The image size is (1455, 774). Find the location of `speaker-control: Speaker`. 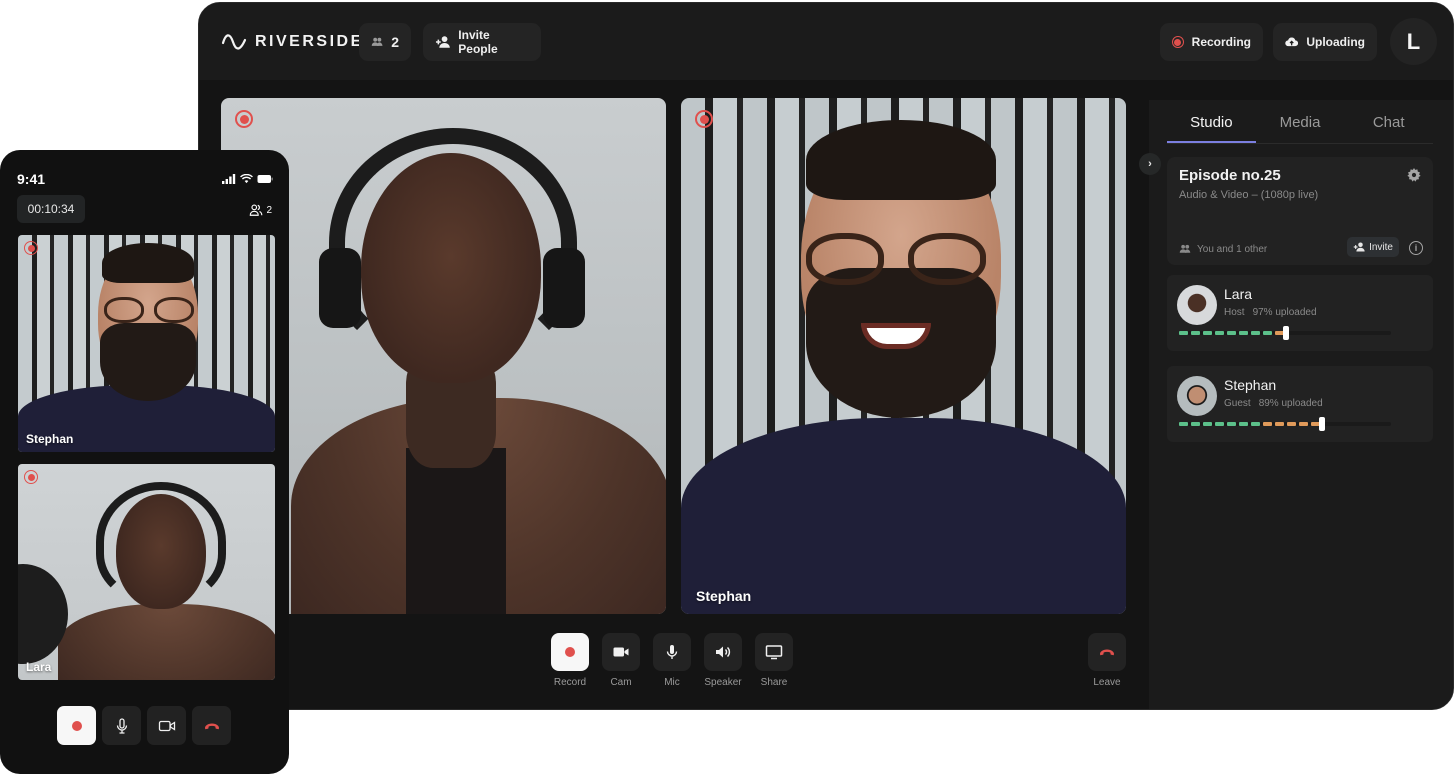

speaker-control: Speaker is located at coordinates (723, 660).